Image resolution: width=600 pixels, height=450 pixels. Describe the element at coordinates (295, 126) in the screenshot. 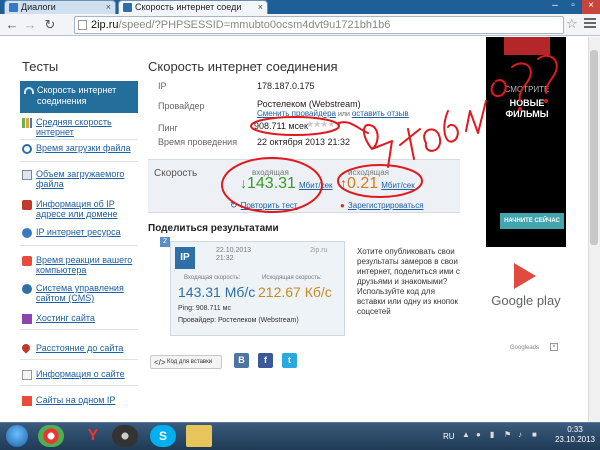

I see `ping-circle` at that location.